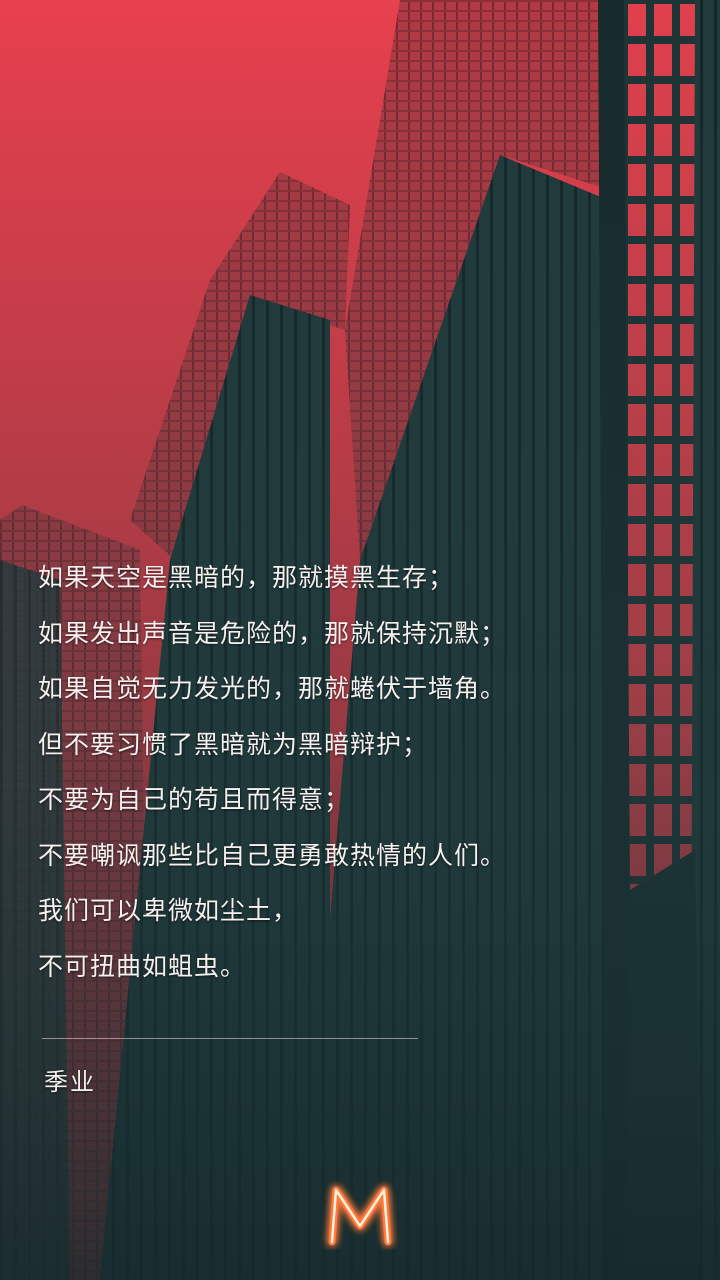  I want to click on poem-line-6: 不要嘲讽那些比自己更勇敢热情的人们。, so click(272, 855).